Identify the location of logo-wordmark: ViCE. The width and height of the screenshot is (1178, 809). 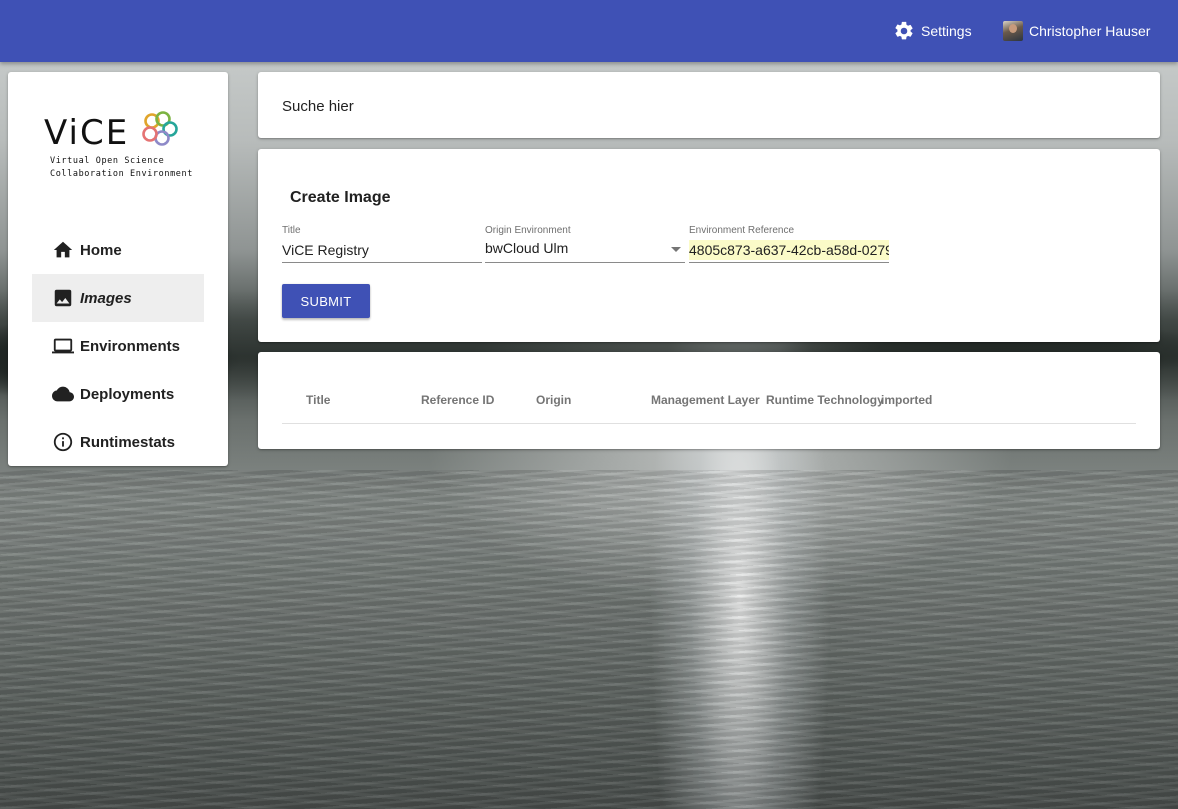
(86, 133).